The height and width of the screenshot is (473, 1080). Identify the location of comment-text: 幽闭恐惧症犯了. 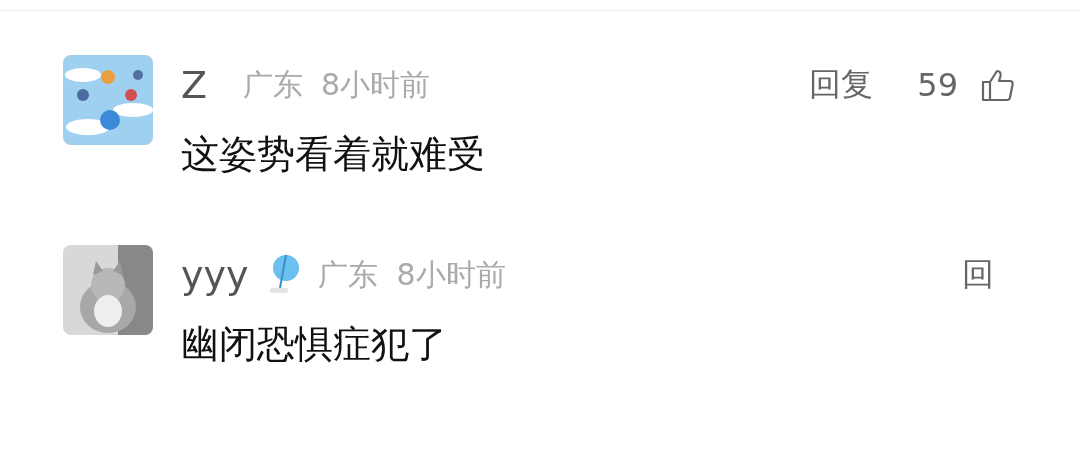
(314, 344).